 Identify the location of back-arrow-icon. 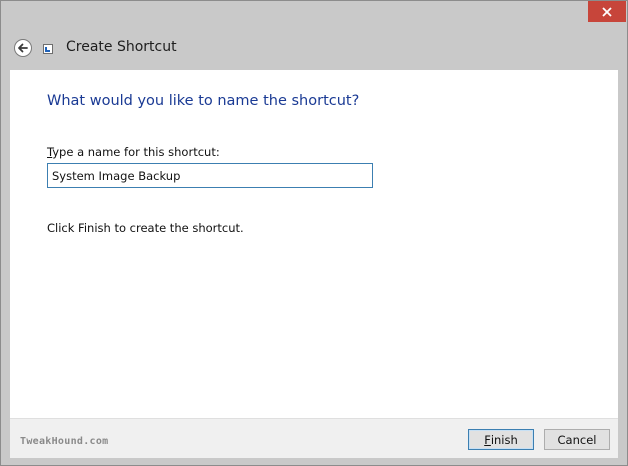
(23, 48).